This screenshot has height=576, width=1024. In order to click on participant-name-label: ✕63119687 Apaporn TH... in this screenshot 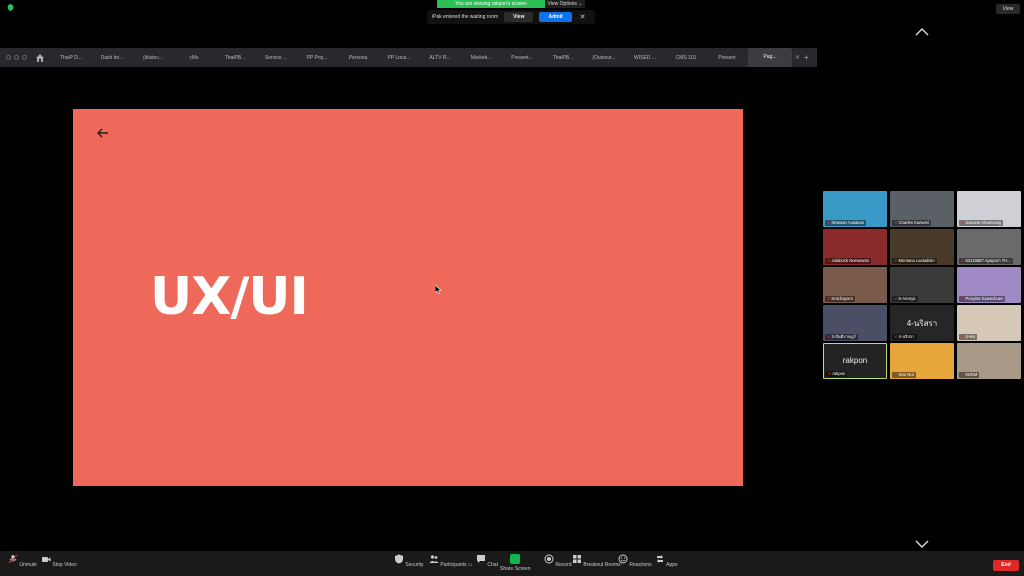, I will do `click(986, 261)`.